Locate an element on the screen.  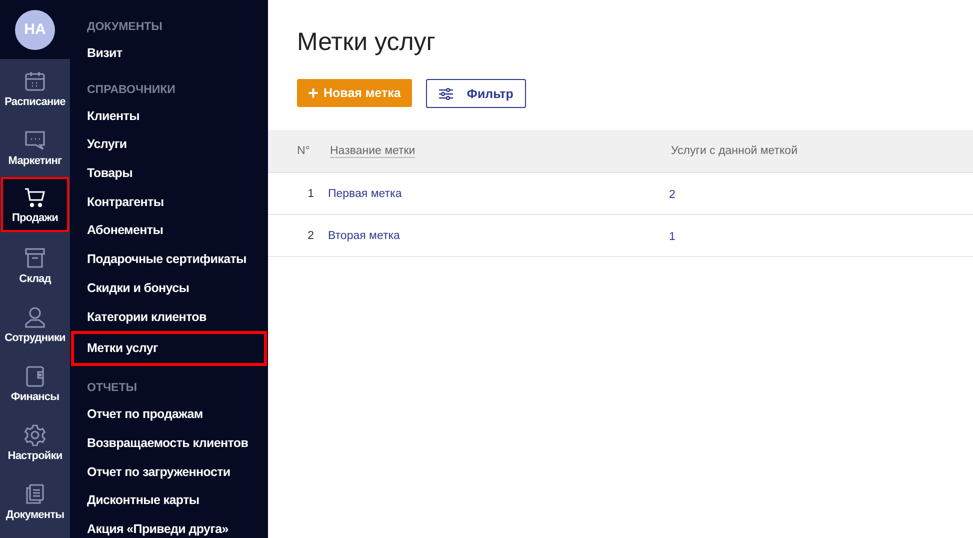
nav-item: Продажи is located at coordinates (35, 204).